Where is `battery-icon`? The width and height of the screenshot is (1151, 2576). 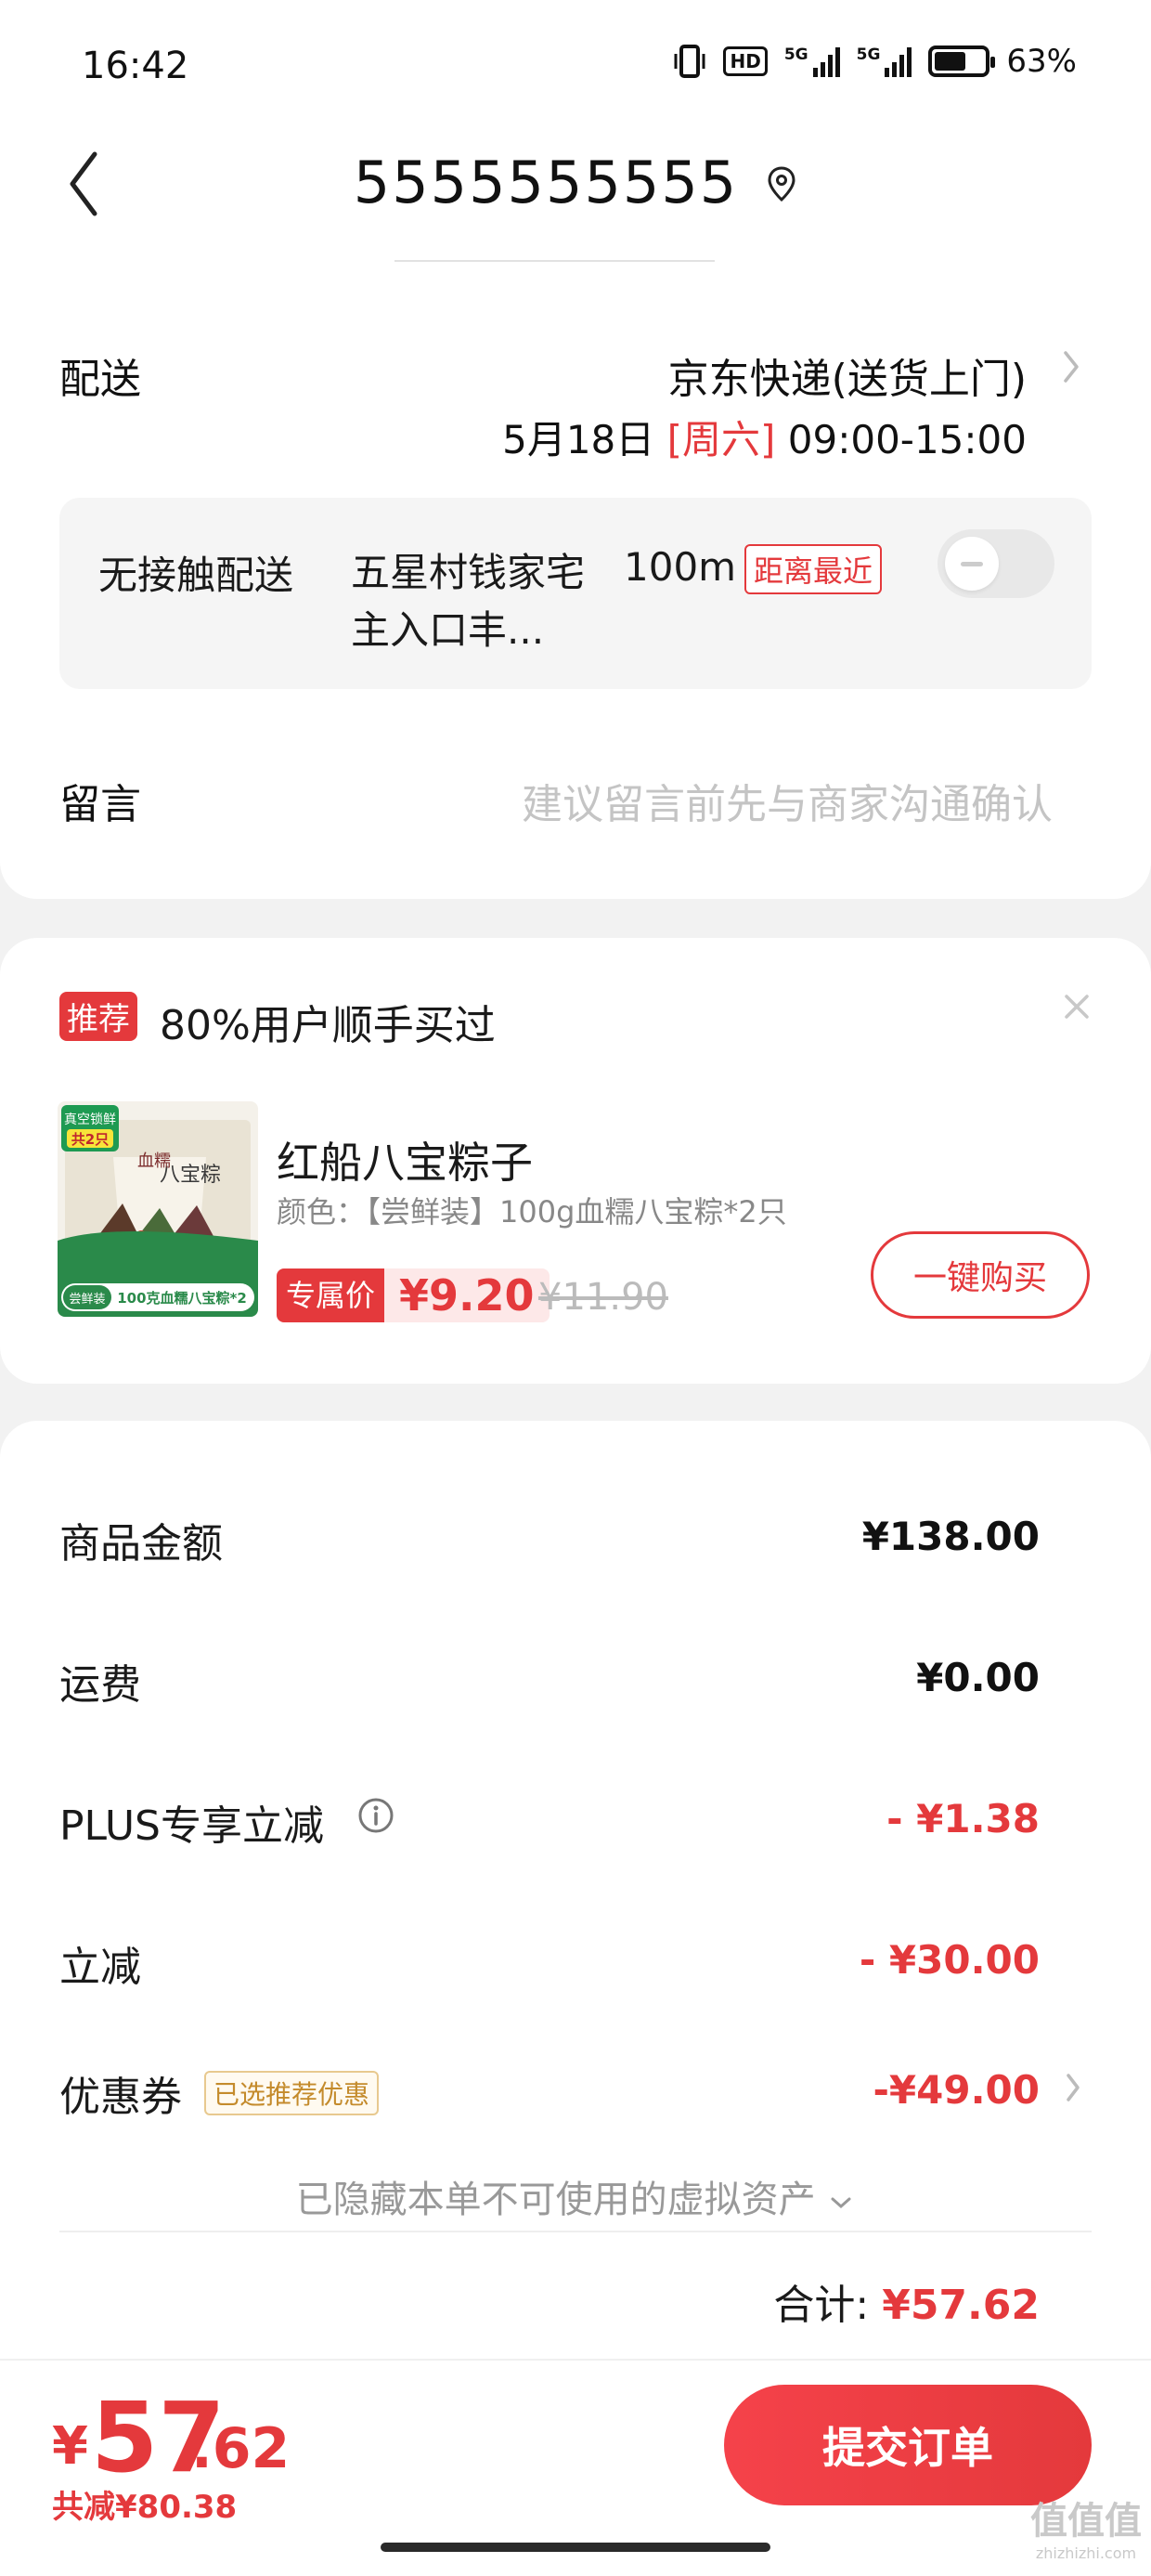 battery-icon is located at coordinates (962, 62).